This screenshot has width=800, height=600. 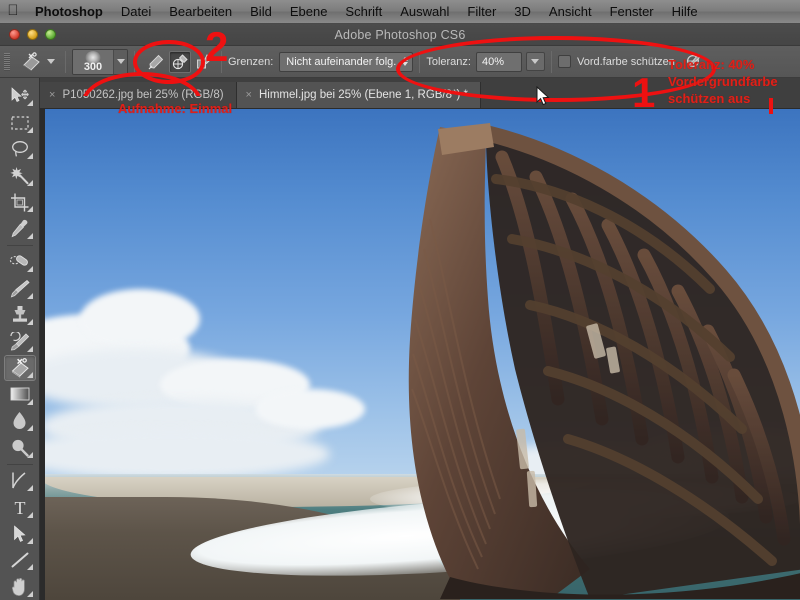 What do you see at coordinates (7, 61) in the screenshot?
I see `options-bar-grip` at bounding box center [7, 61].